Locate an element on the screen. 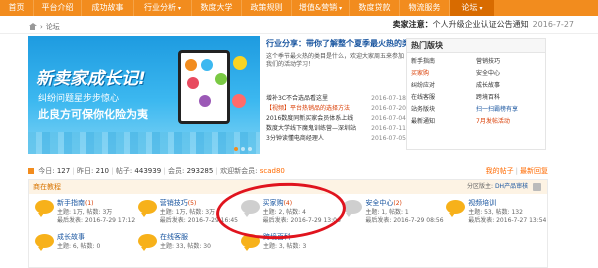 The height and width of the screenshot is (268, 598). forum-board: 跨境百科主题: 3, 帖数: 3 is located at coordinates (290, 245).